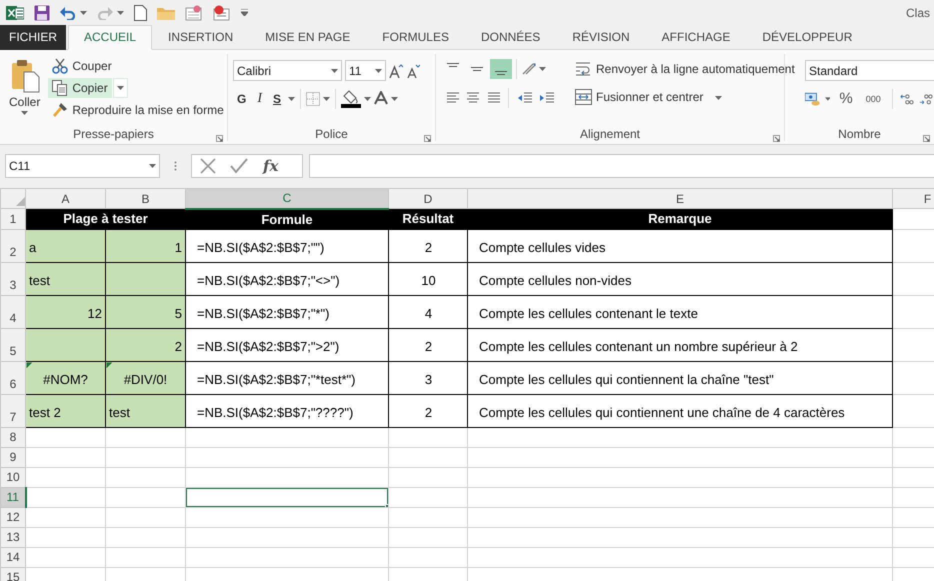  Describe the element at coordinates (859, 134) in the screenshot. I see `group-label: Nombre` at that location.